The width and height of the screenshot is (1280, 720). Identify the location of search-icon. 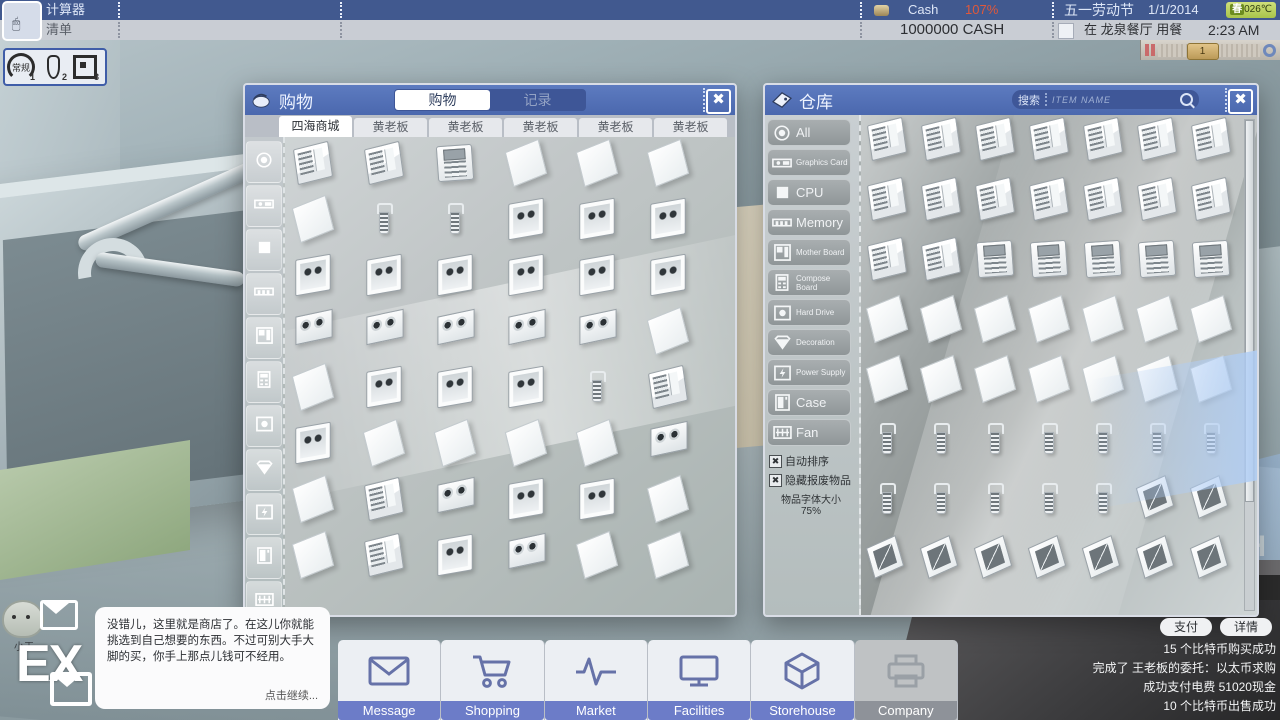
(1186, 99).